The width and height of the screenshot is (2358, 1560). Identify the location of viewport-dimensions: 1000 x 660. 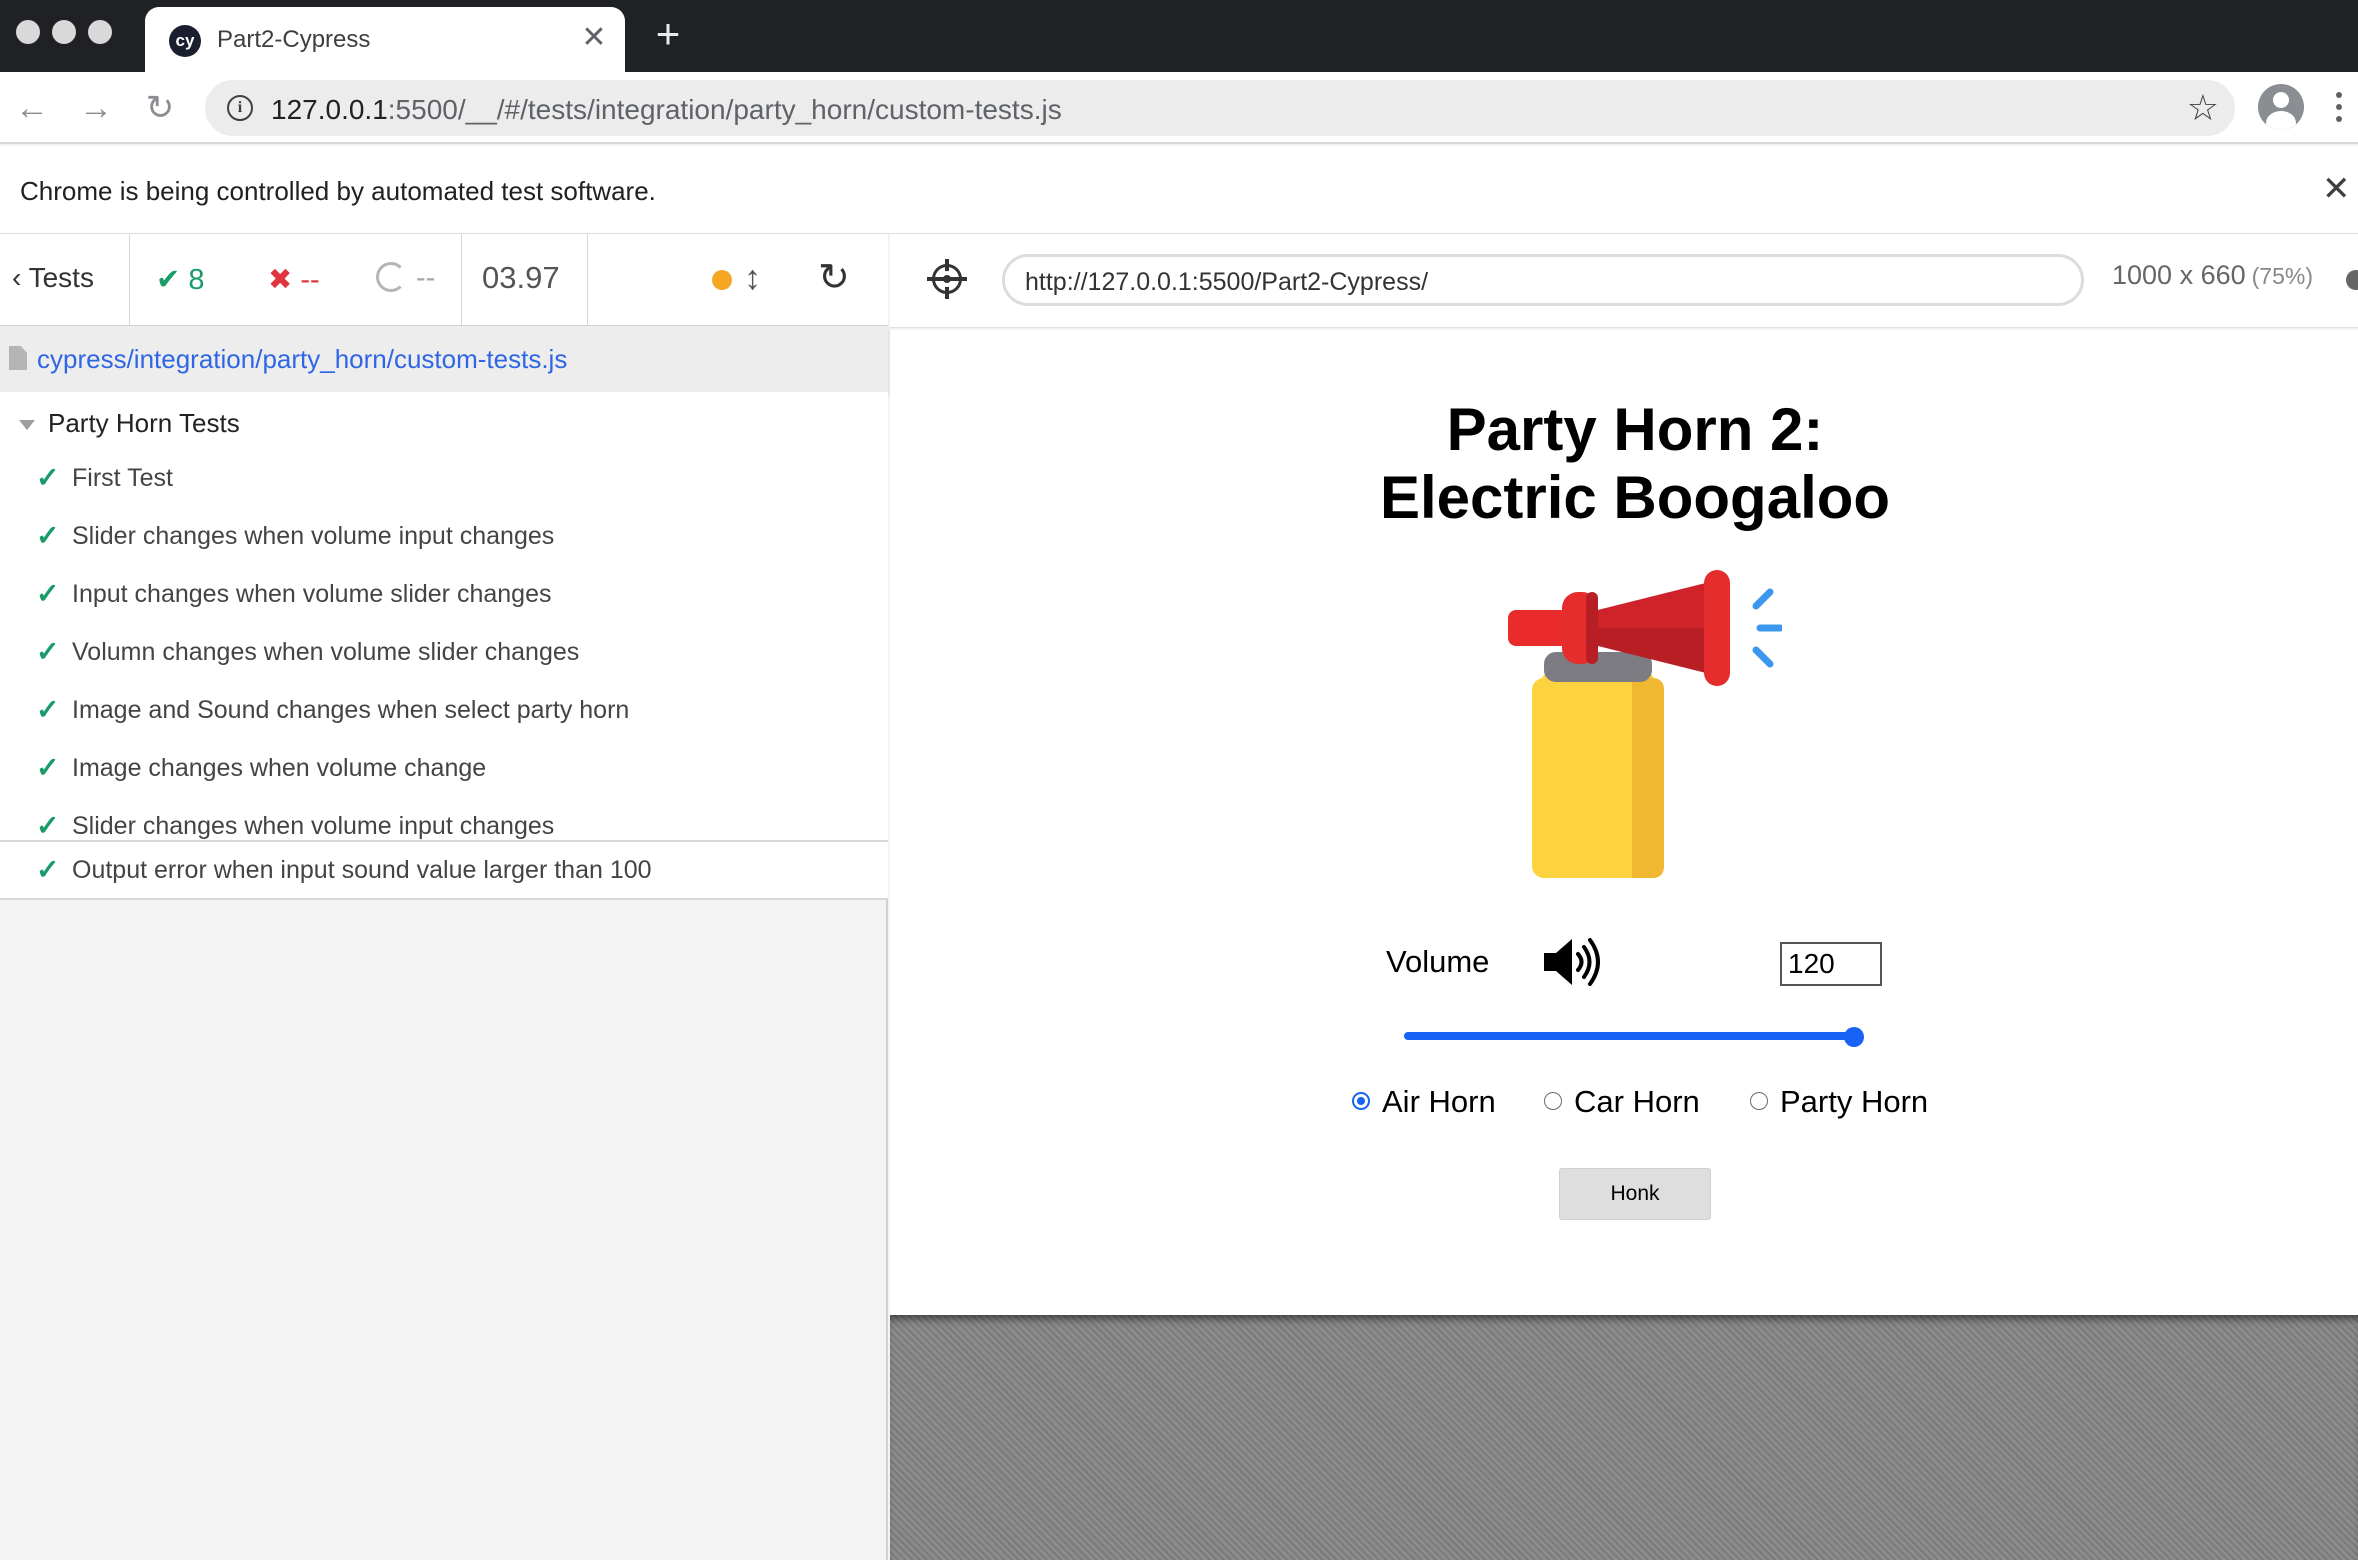
(2179, 275).